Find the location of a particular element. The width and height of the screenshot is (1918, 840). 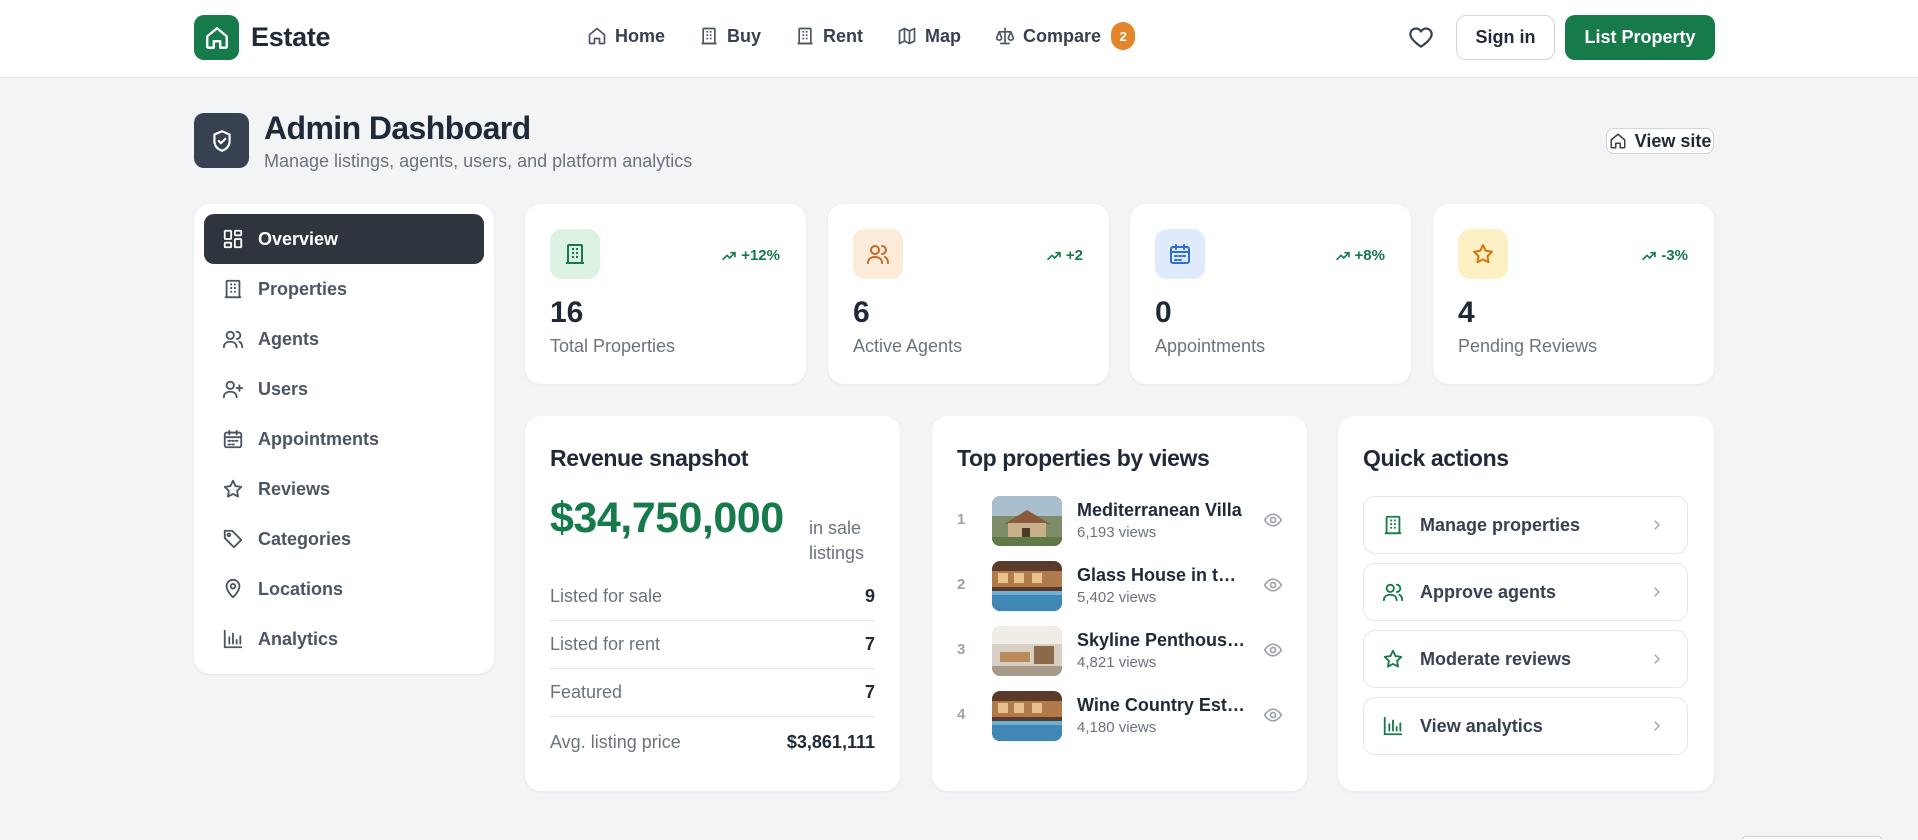

map-icon is located at coordinates (907, 36).